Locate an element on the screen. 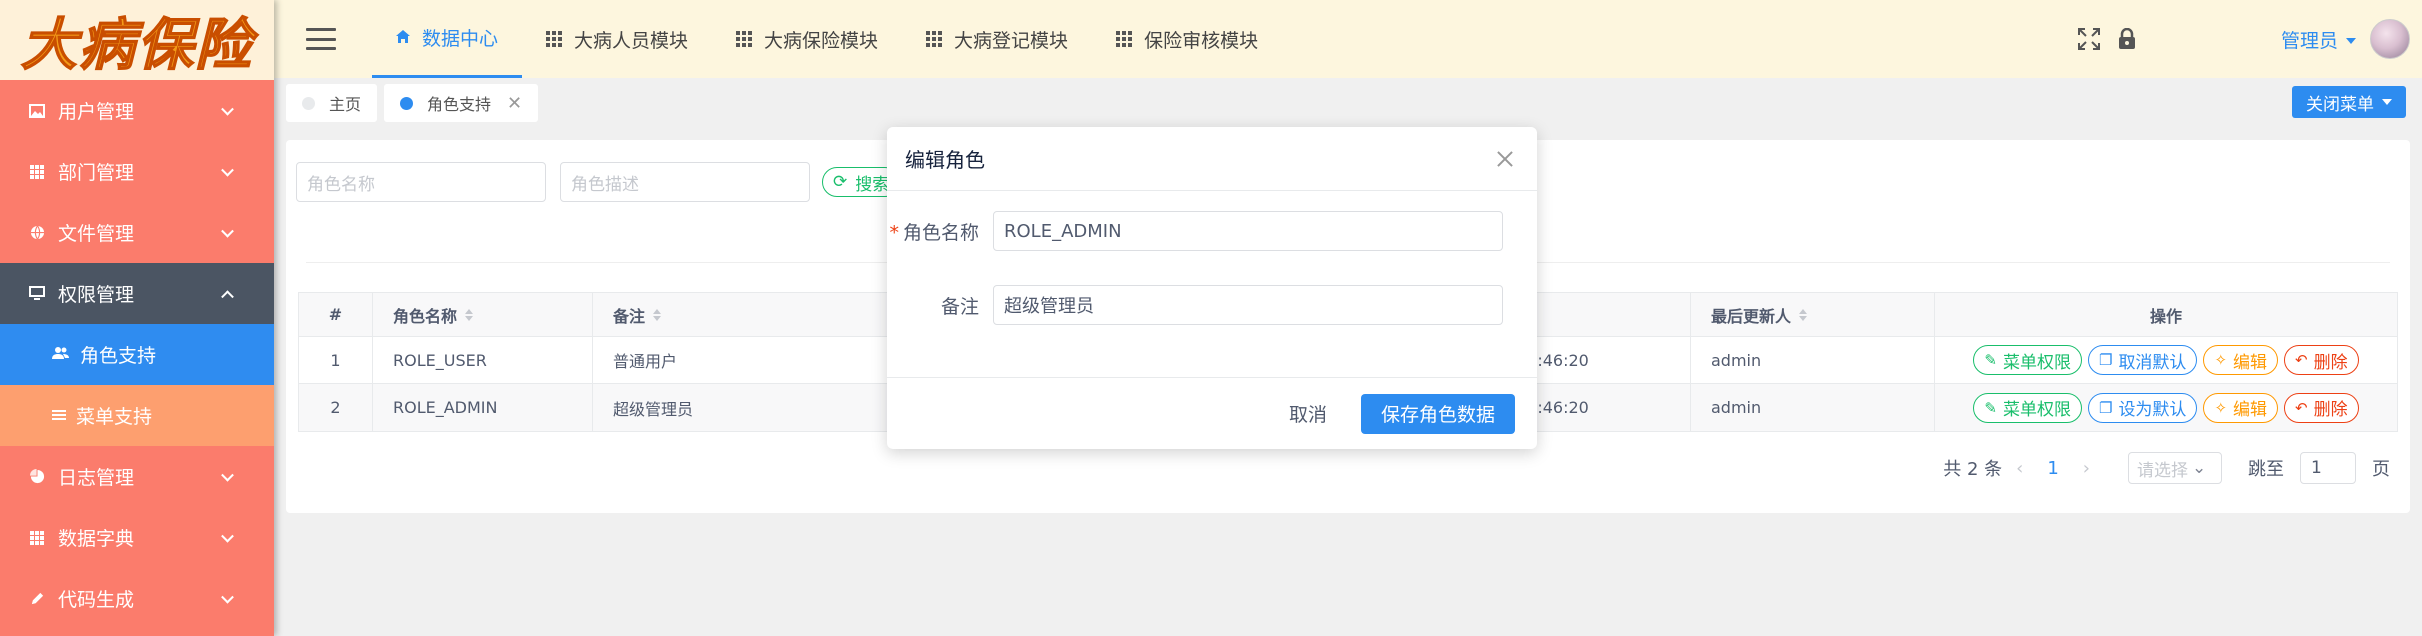 This screenshot has height=636, width=2422. tab-status-dot is located at coordinates (406, 103).